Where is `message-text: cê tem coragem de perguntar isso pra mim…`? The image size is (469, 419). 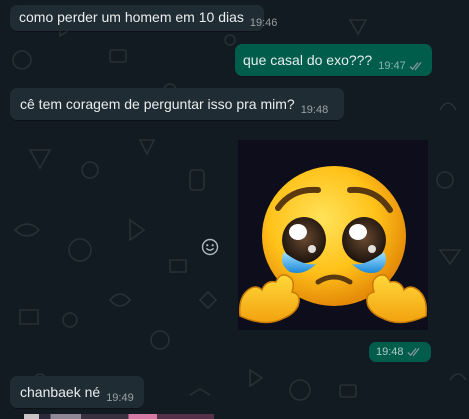 message-text: cê tem coragem de perguntar isso pra mim… is located at coordinates (157, 104).